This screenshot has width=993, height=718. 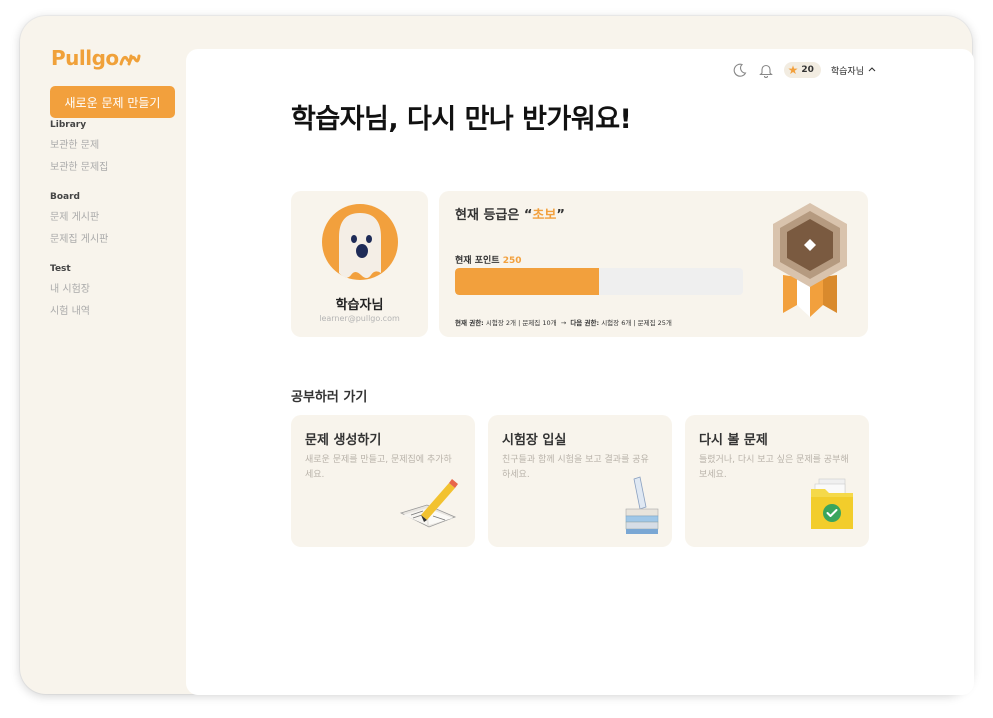 What do you see at coordinates (343, 440) in the screenshot?
I see `card-title: 문제 생성하기` at bounding box center [343, 440].